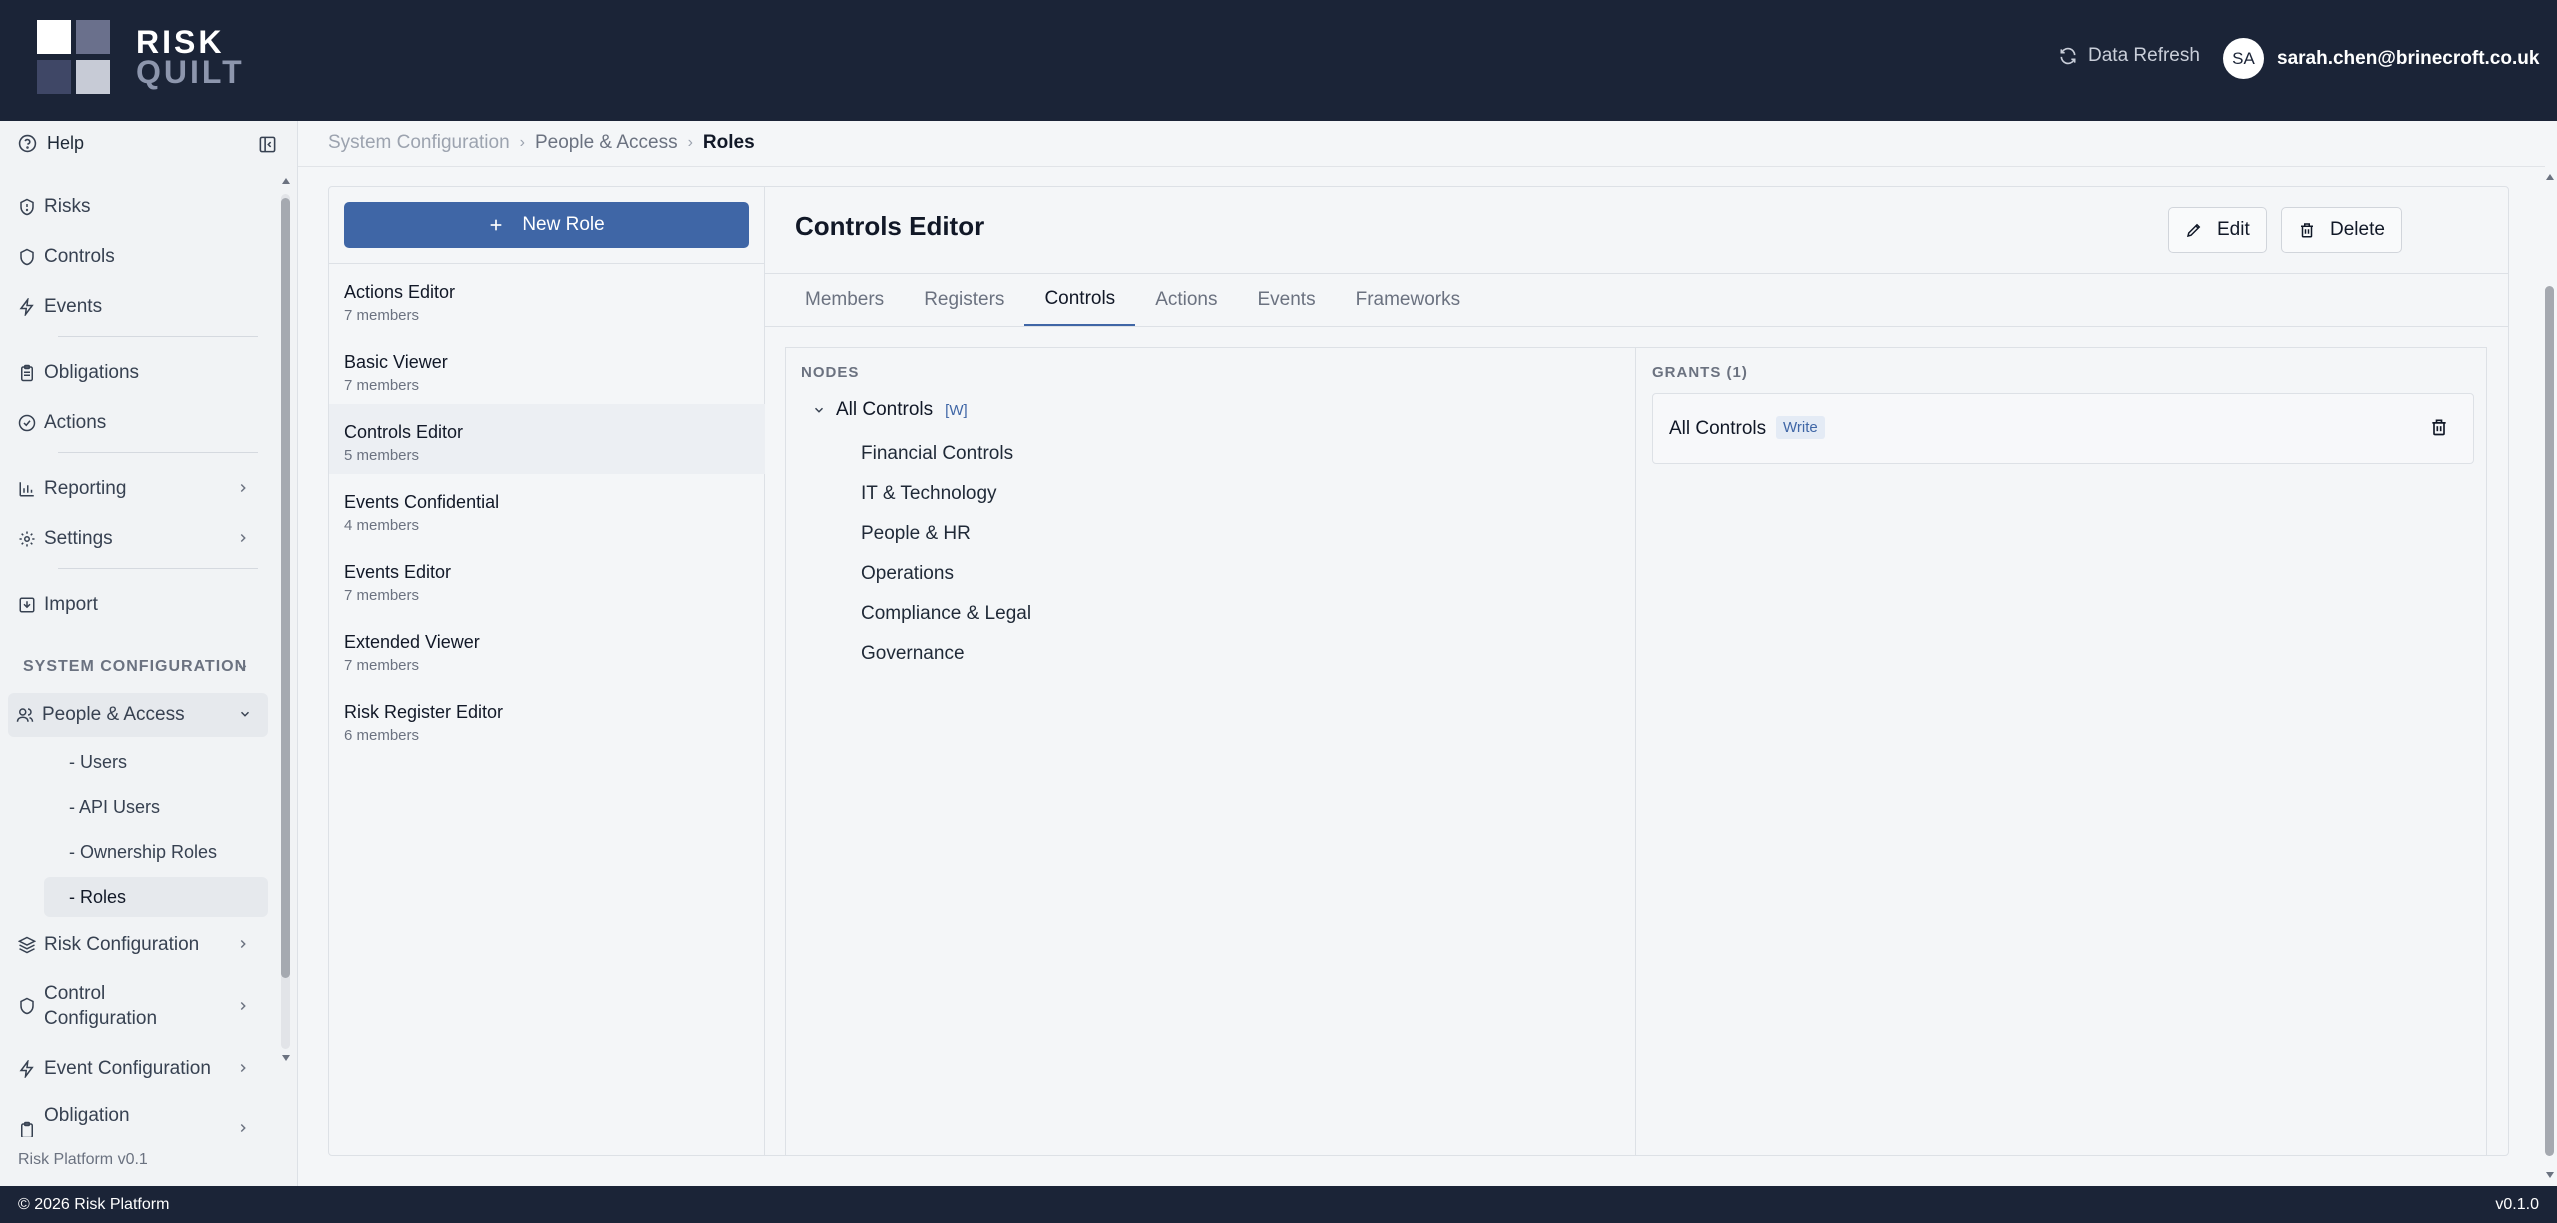  I want to click on sidebar-item-obligations: Obligations, so click(138, 373).